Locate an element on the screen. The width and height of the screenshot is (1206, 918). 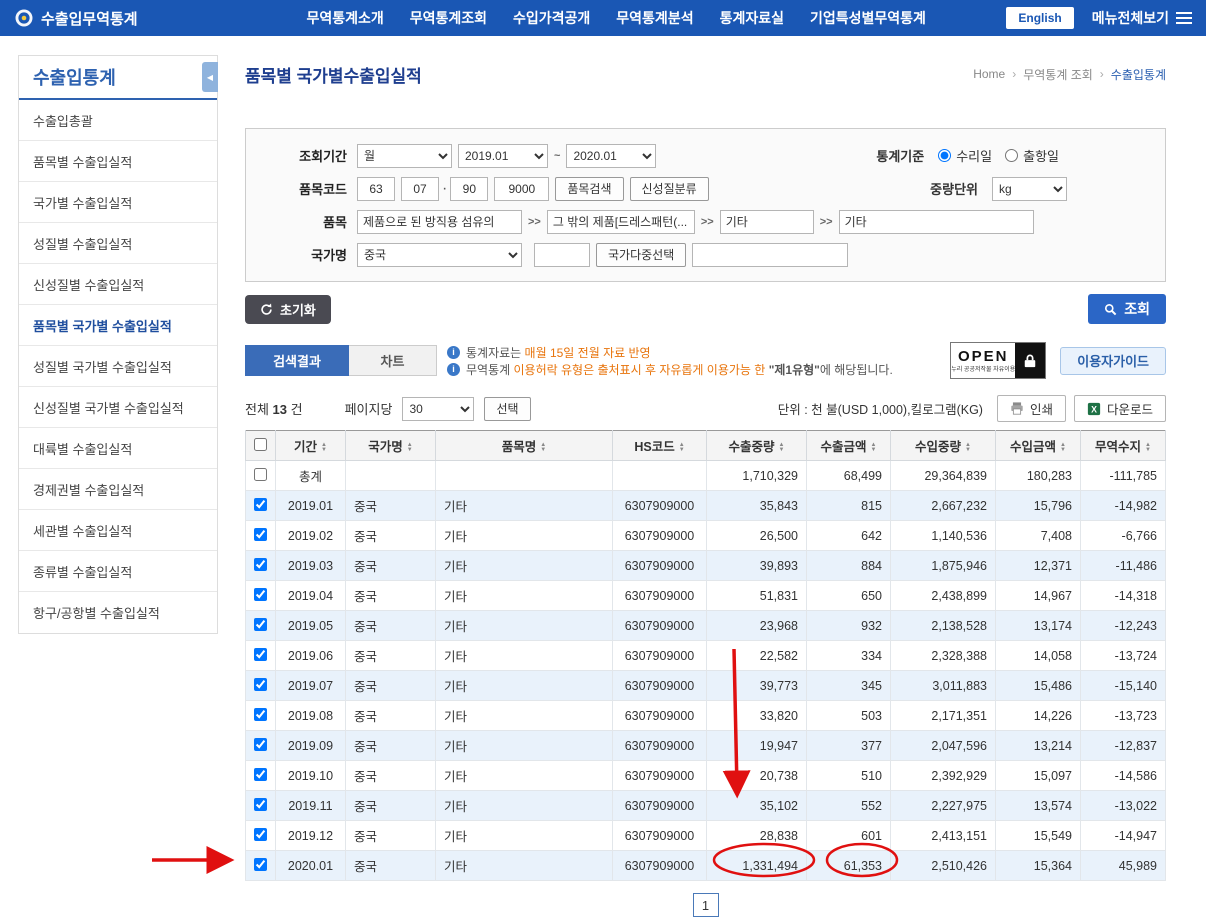
column-header-2: 품목명 ▲ ▼ is located at coordinates (524, 445).